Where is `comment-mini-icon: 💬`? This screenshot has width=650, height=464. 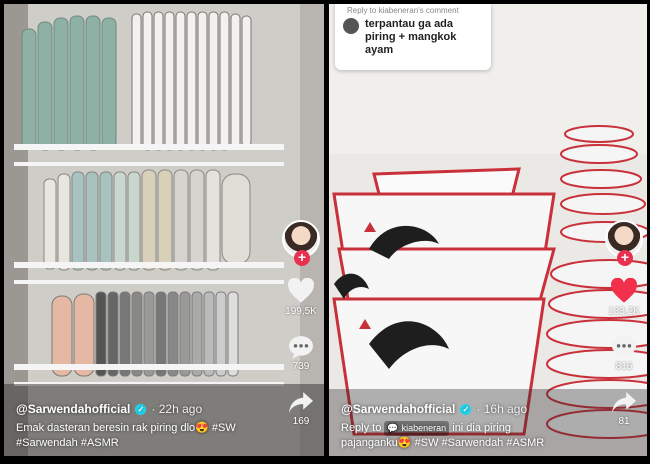 comment-mini-icon: 💬 is located at coordinates (393, 428).